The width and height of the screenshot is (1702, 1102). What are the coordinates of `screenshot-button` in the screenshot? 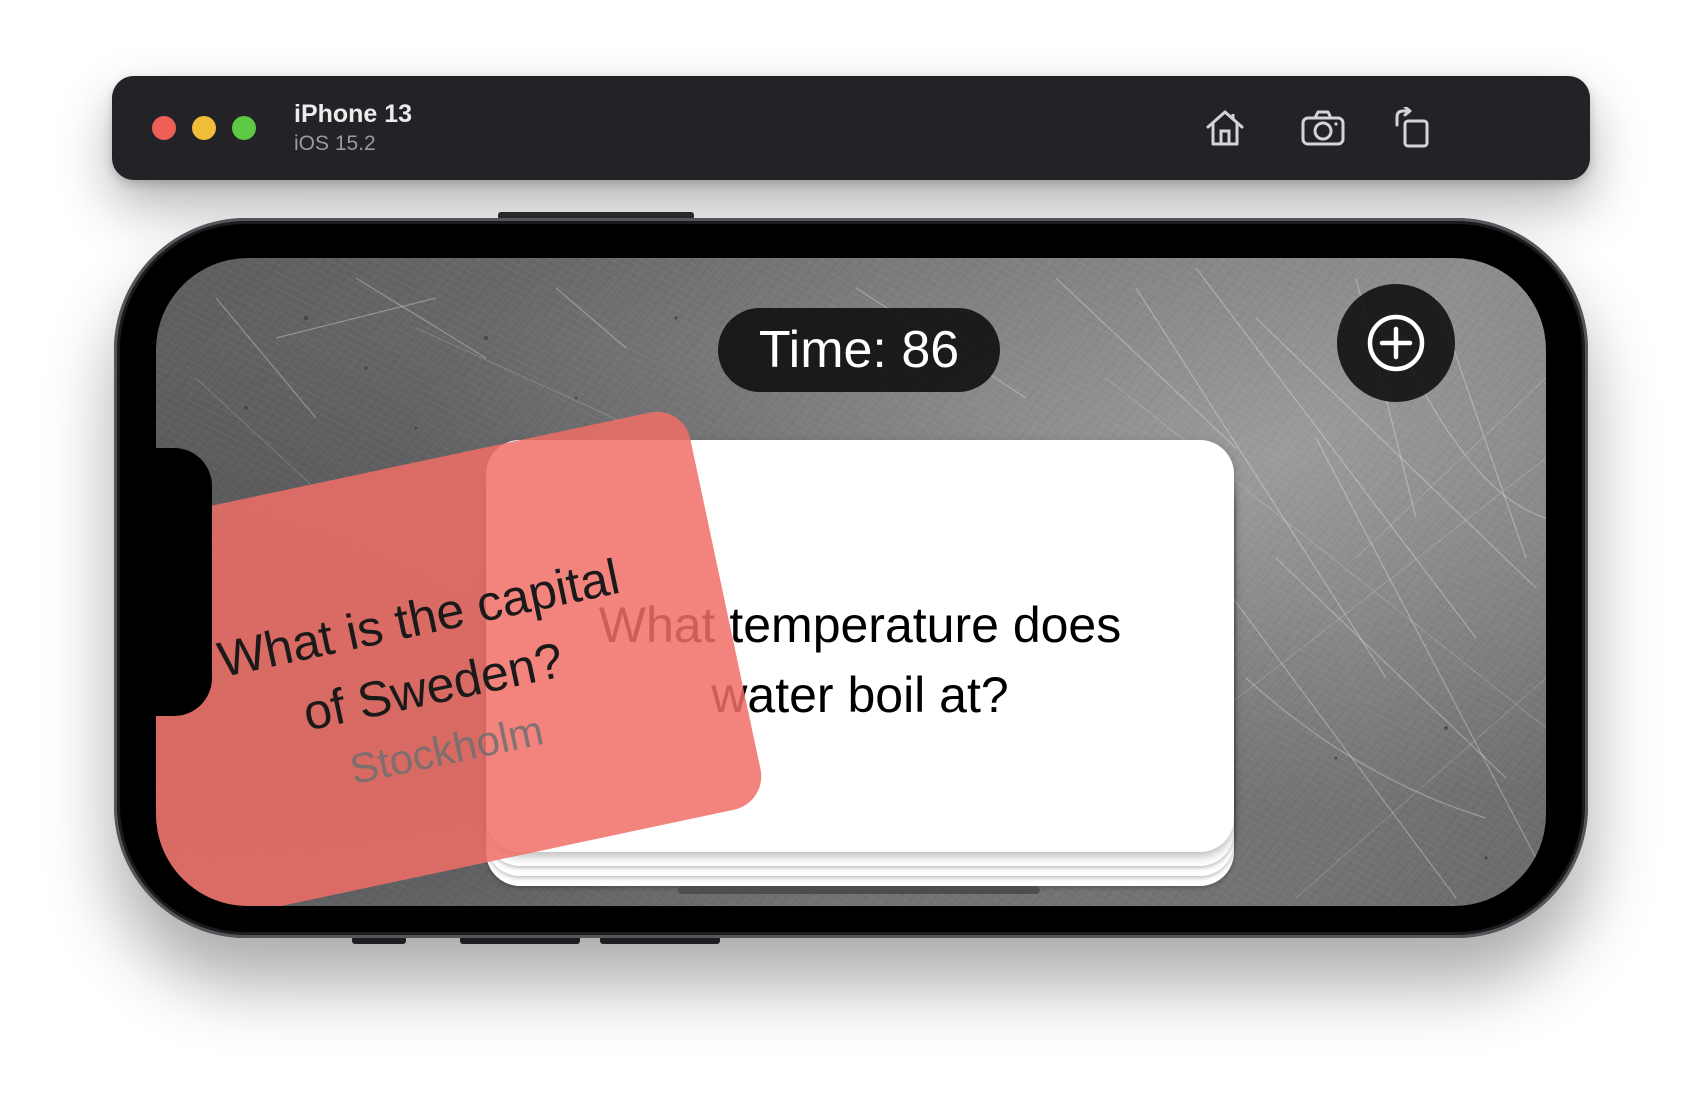 It's located at (1323, 128).